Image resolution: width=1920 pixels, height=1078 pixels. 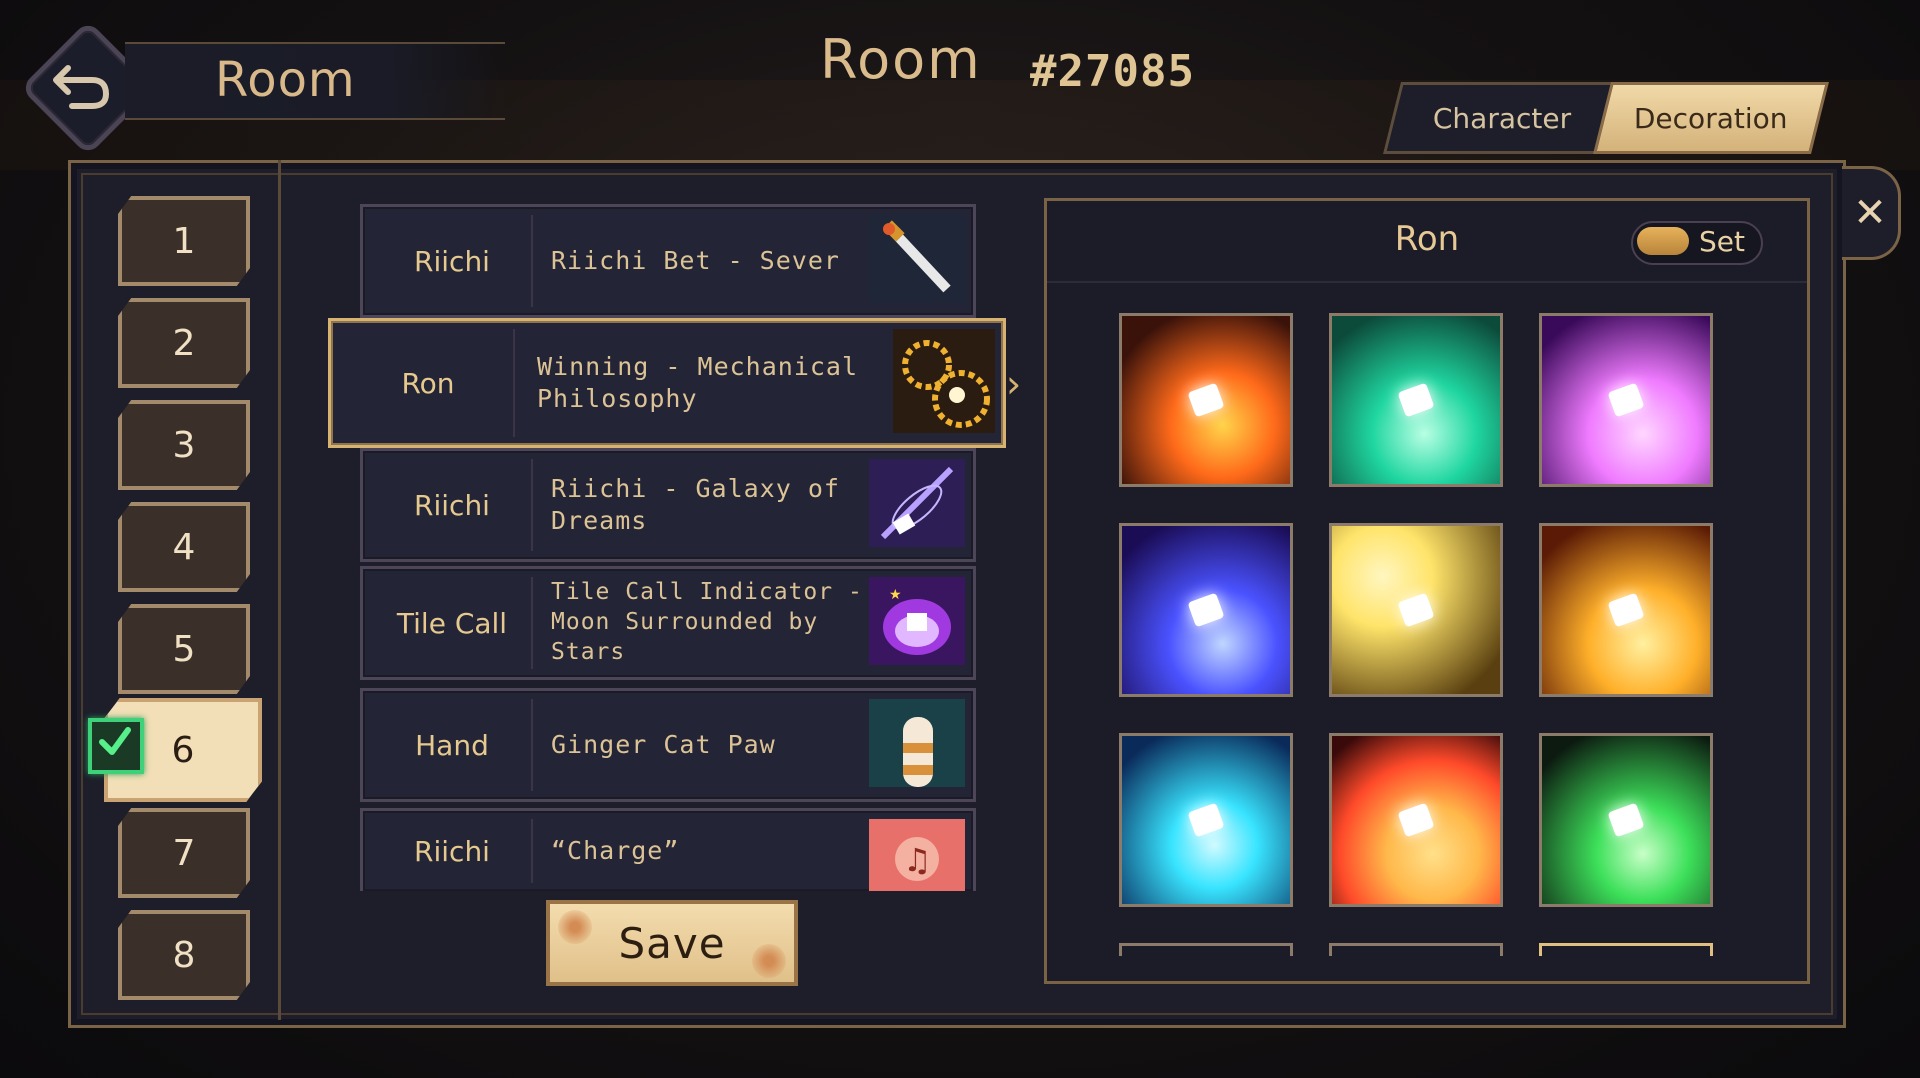 What do you see at coordinates (1014, 384) in the screenshot?
I see `chevron-right-icon: ›` at bounding box center [1014, 384].